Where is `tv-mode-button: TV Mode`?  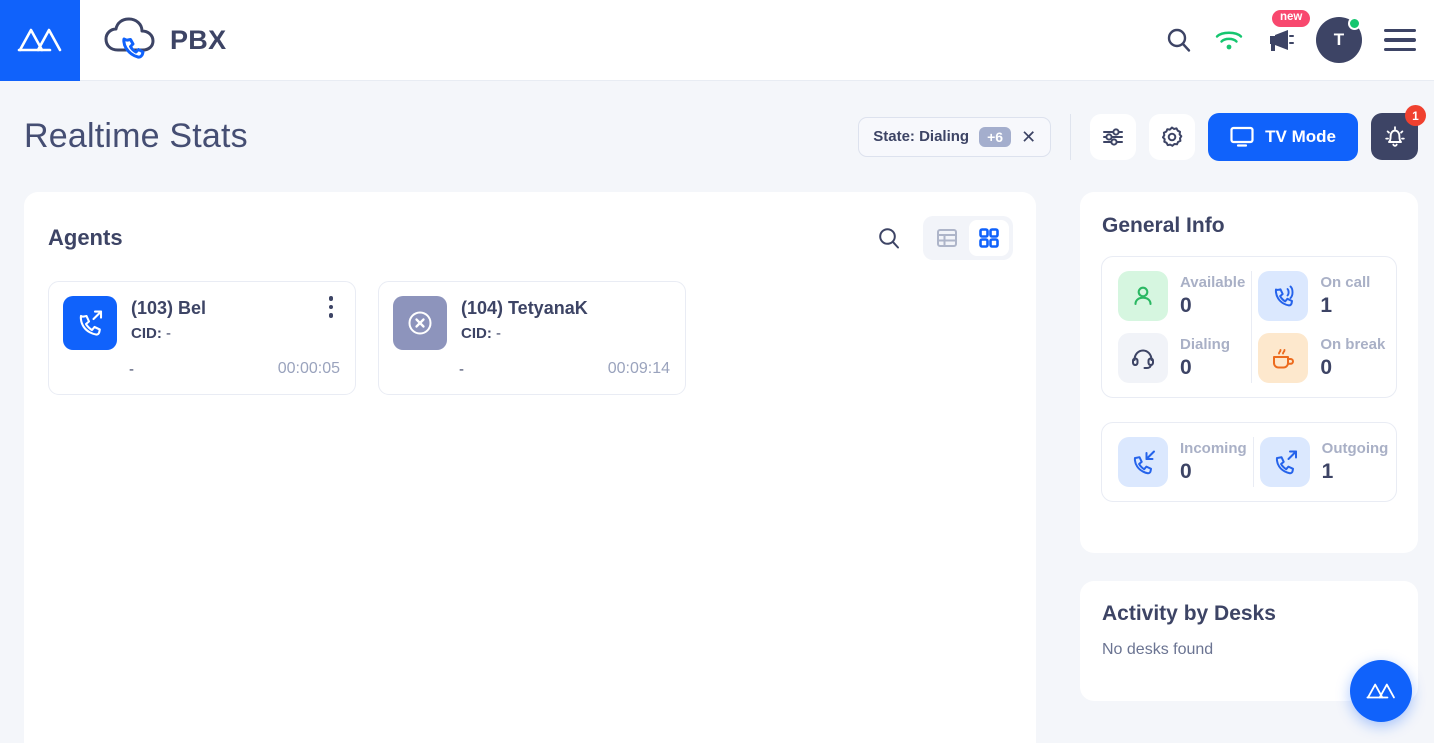 tv-mode-button: TV Mode is located at coordinates (1283, 136).